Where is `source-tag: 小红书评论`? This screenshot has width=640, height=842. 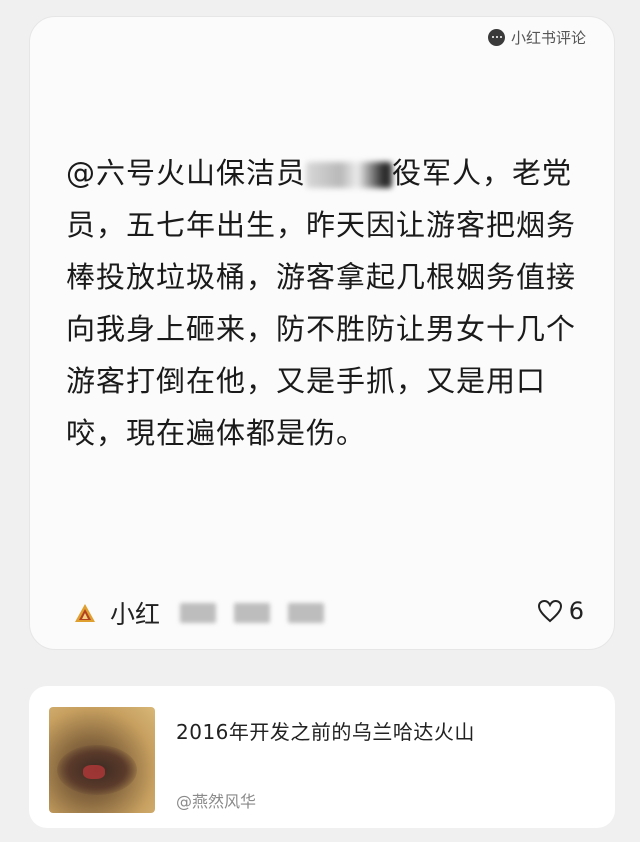 source-tag: 小红书评论 is located at coordinates (536, 37).